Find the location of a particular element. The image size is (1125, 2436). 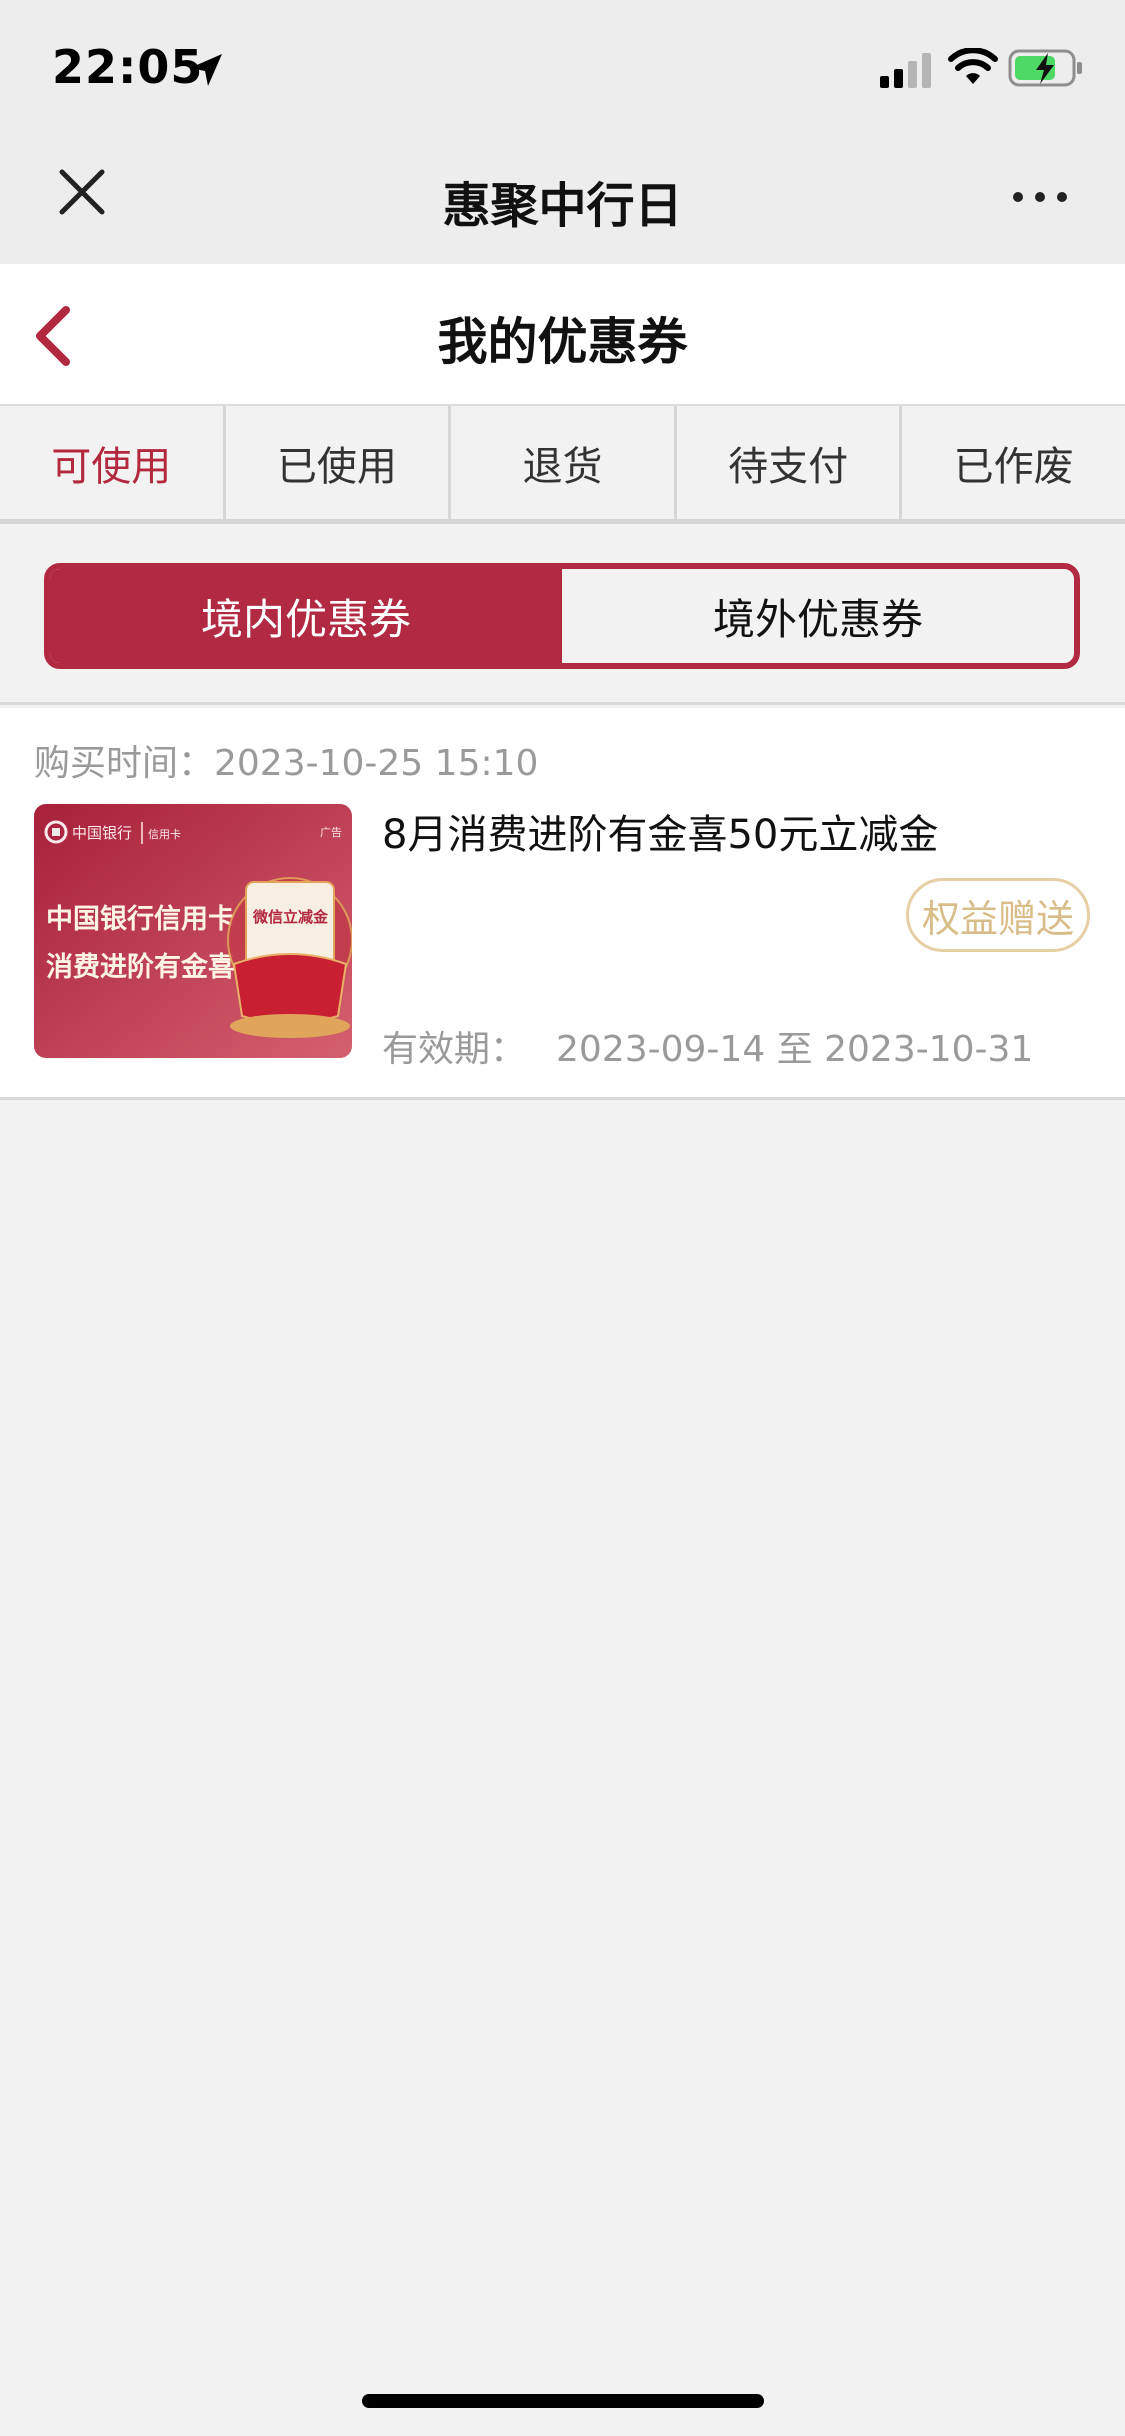

thumb-brand: 中国银行 is located at coordinates (102, 833).